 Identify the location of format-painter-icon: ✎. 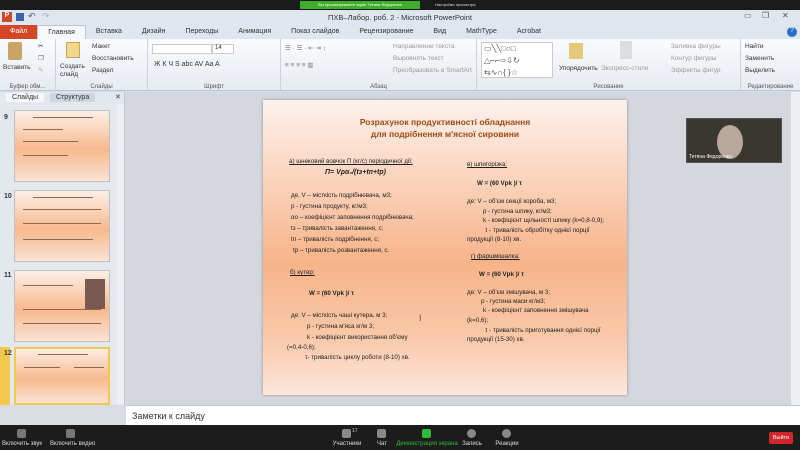
(40, 70).